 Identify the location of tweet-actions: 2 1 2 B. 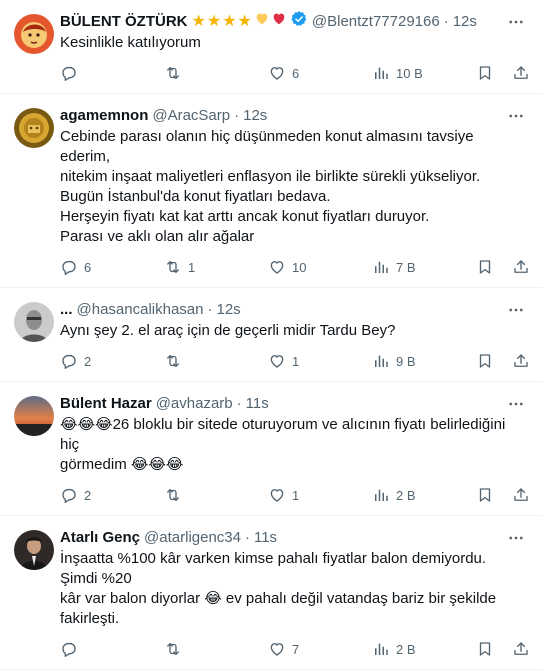
(296, 495).